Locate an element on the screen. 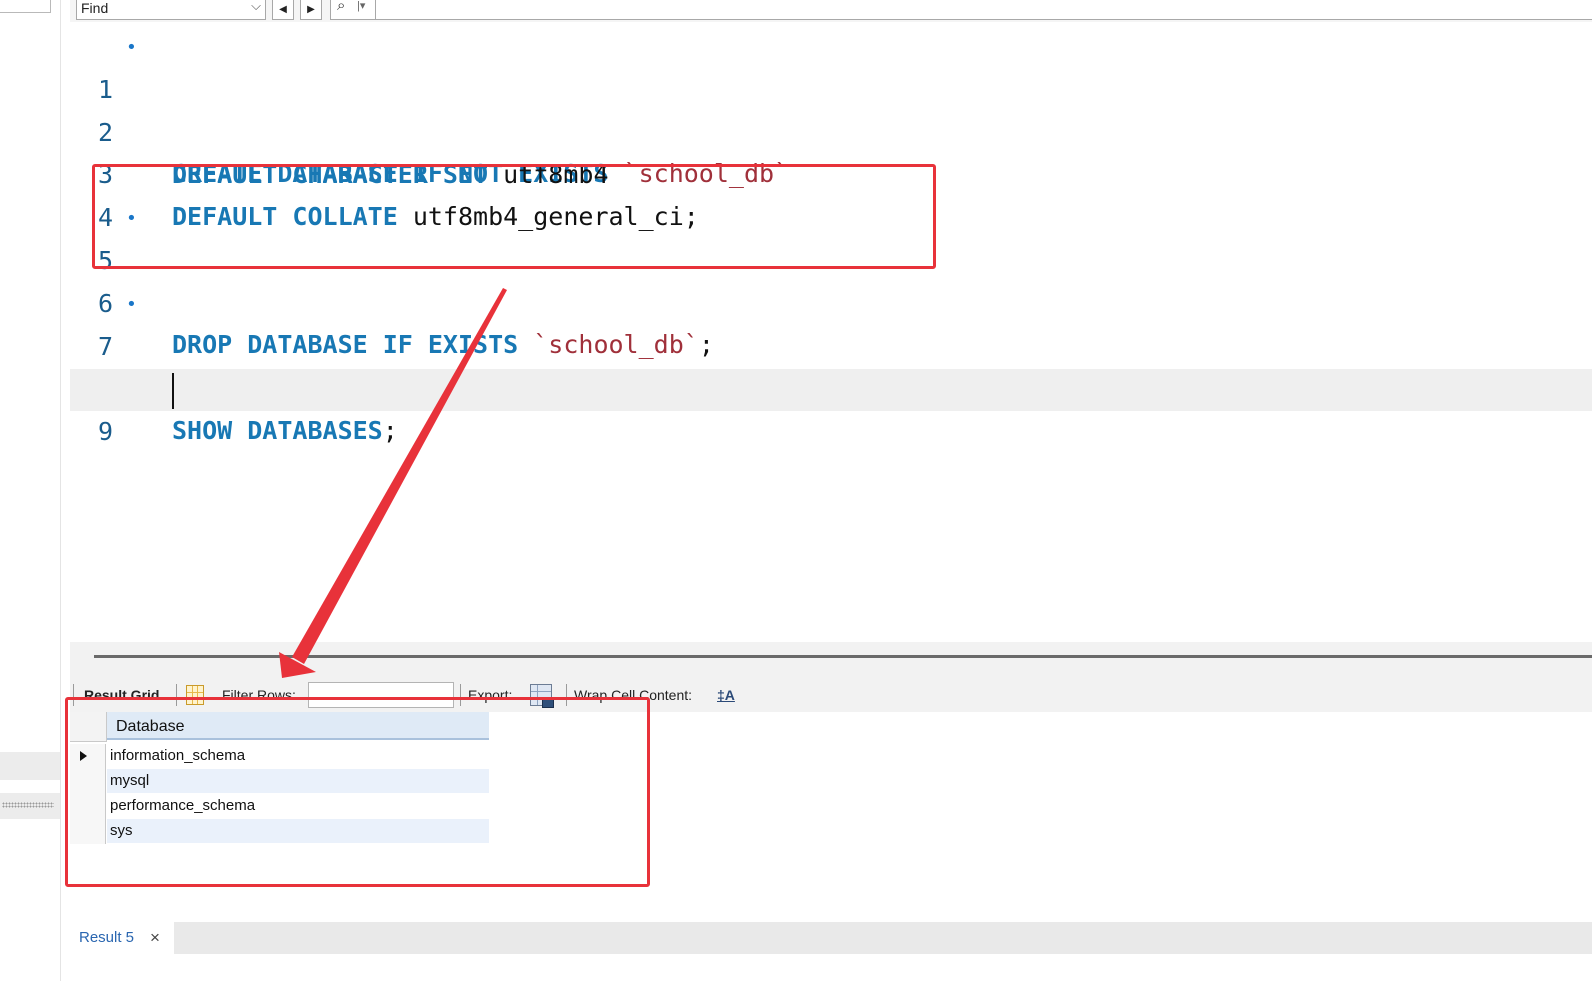  find-dropdown: Find ⌵ is located at coordinates (171, 10).